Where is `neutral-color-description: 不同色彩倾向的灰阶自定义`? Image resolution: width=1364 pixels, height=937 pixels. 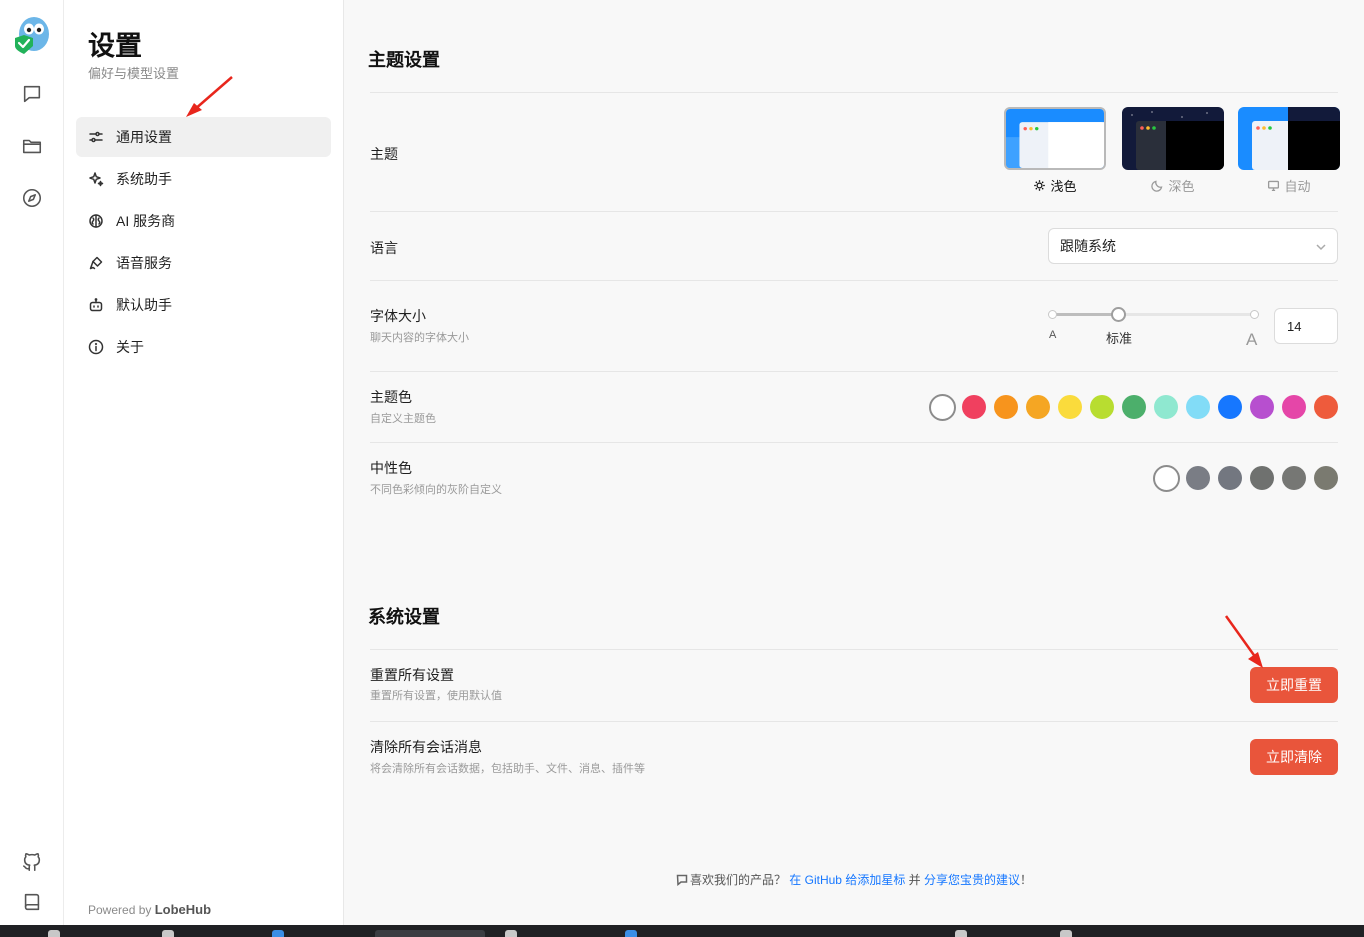 neutral-color-description: 不同色彩倾向的灰阶自定义 is located at coordinates (436, 490).